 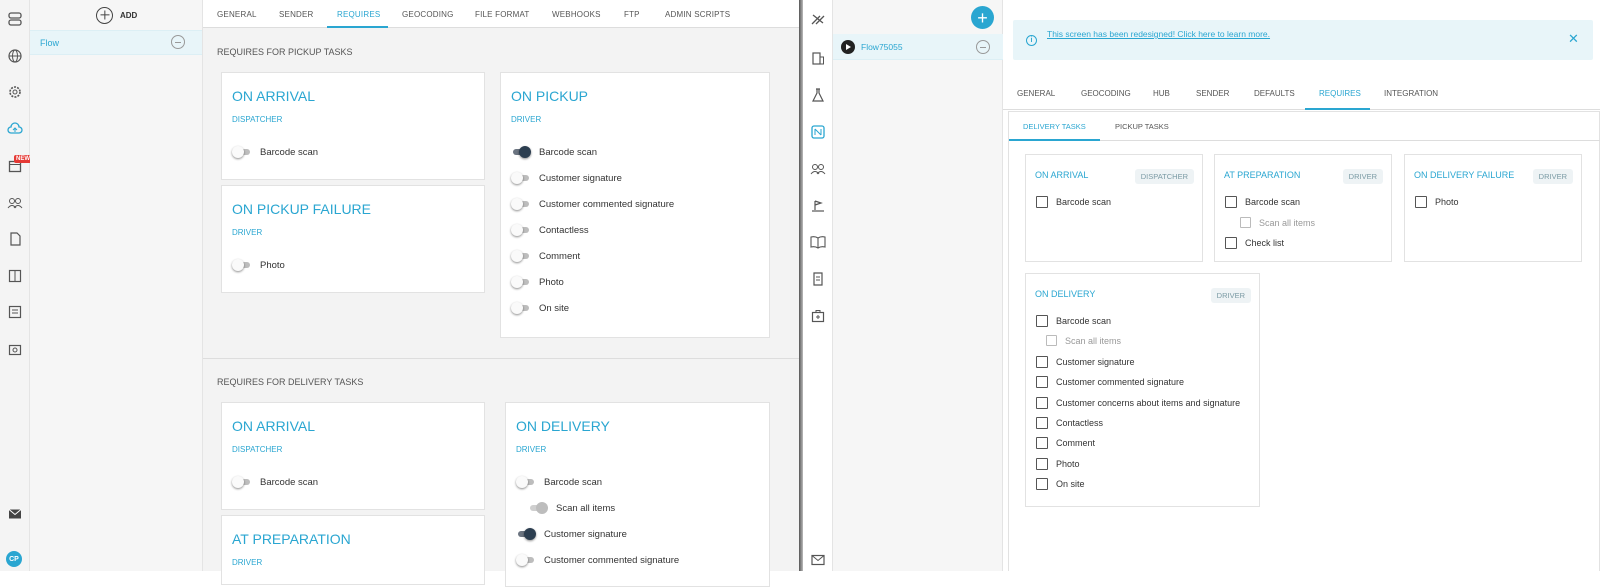 I want to click on layout-icon, so click(x=15, y=276).